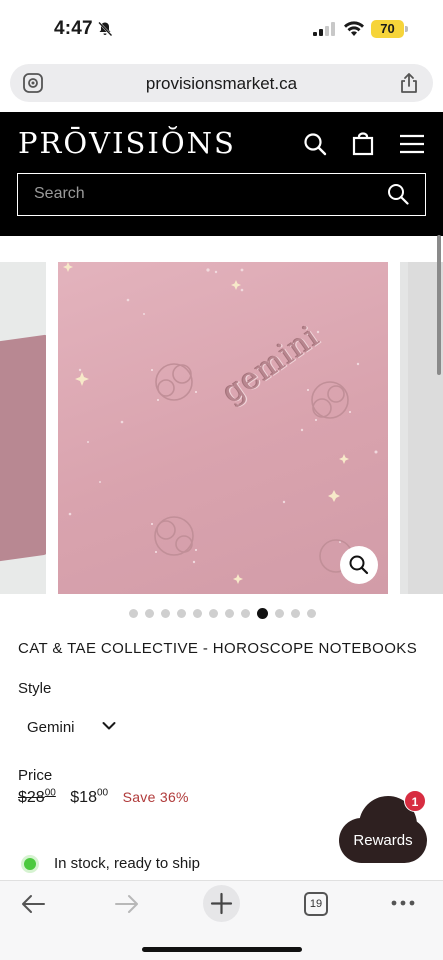 The height and width of the screenshot is (960, 443). Describe the element at coordinates (221, 614) in the screenshot. I see `carousel-pagination` at that location.